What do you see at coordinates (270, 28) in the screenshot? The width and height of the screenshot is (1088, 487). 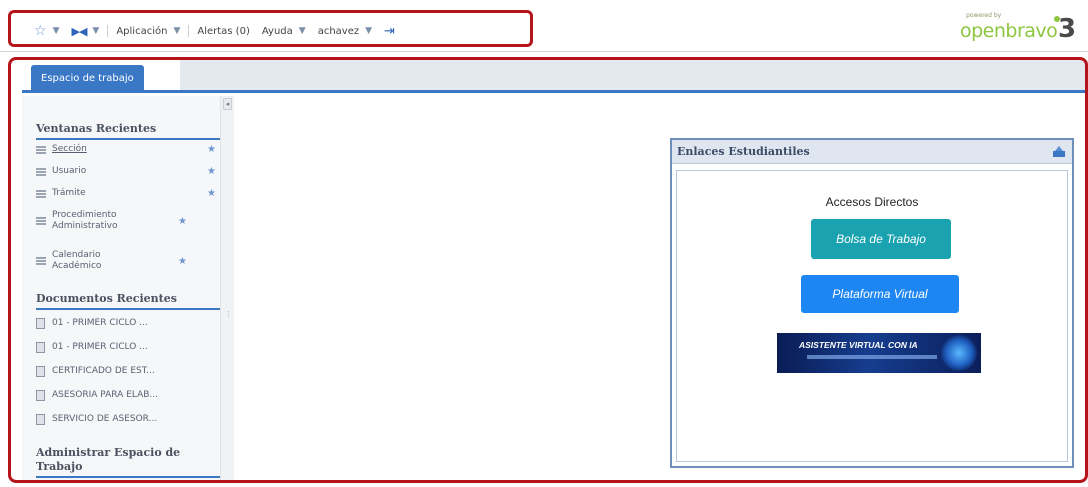 I see `toolbar-highlight` at bounding box center [270, 28].